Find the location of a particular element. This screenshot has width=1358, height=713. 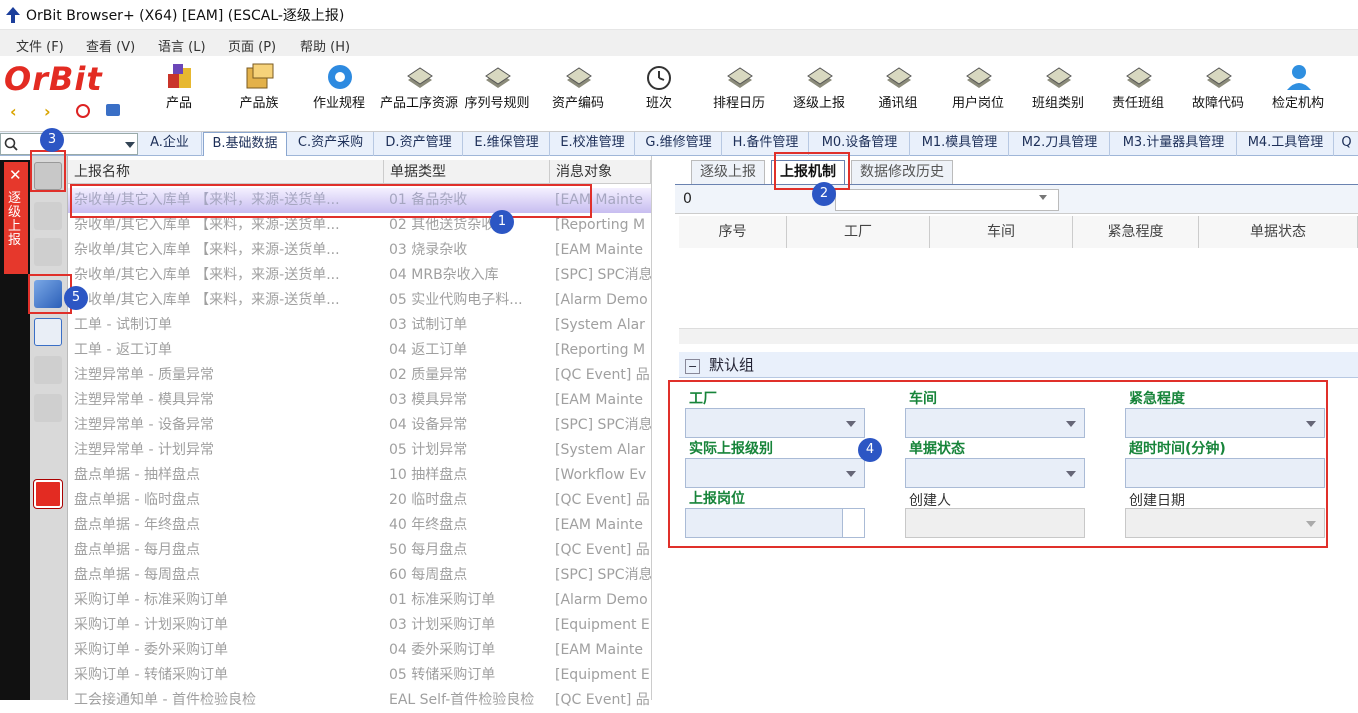

column-header-doc-type: 单据类型 is located at coordinates (467, 172).